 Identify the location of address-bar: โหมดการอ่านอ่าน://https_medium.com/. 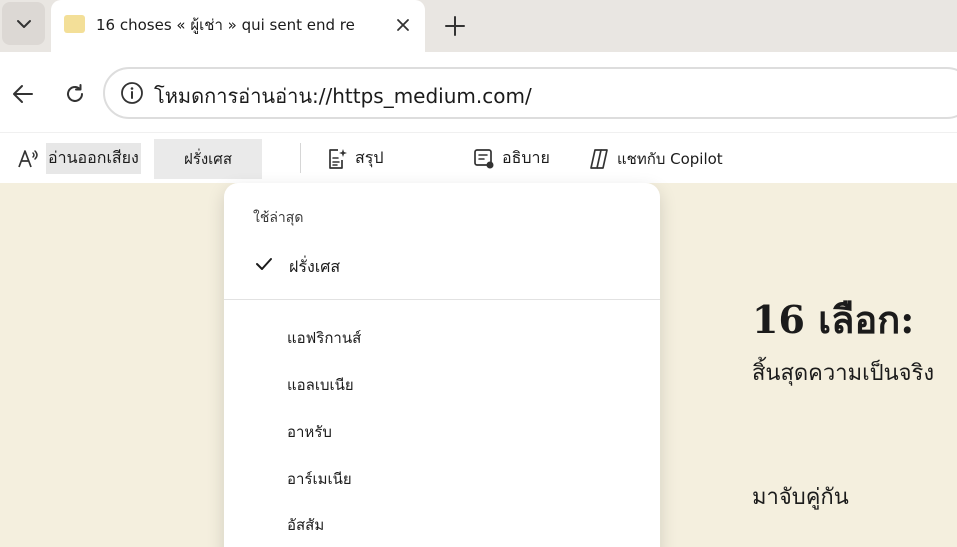
(530, 93).